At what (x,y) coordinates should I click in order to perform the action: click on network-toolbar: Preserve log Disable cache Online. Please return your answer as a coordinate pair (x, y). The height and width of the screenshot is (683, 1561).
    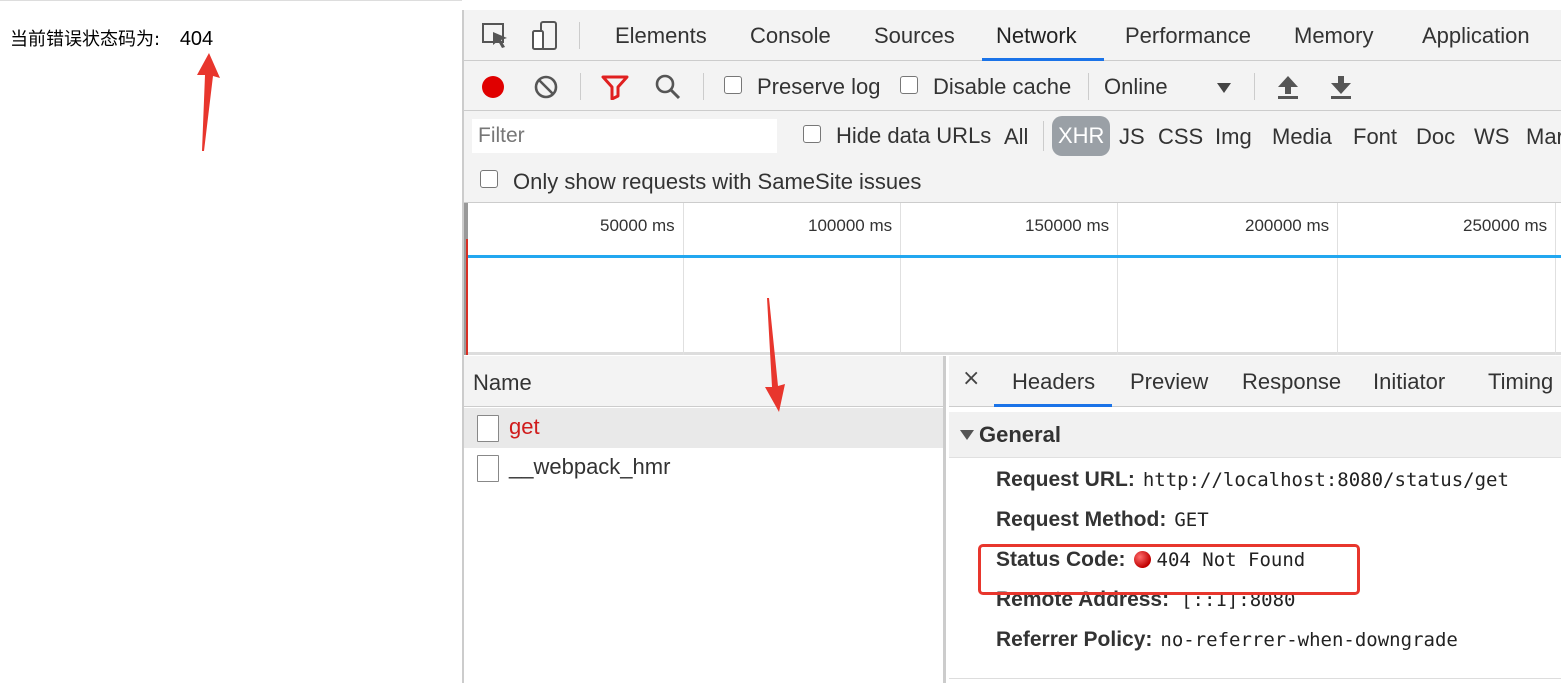
    Looking at the image, I should click on (1012, 86).